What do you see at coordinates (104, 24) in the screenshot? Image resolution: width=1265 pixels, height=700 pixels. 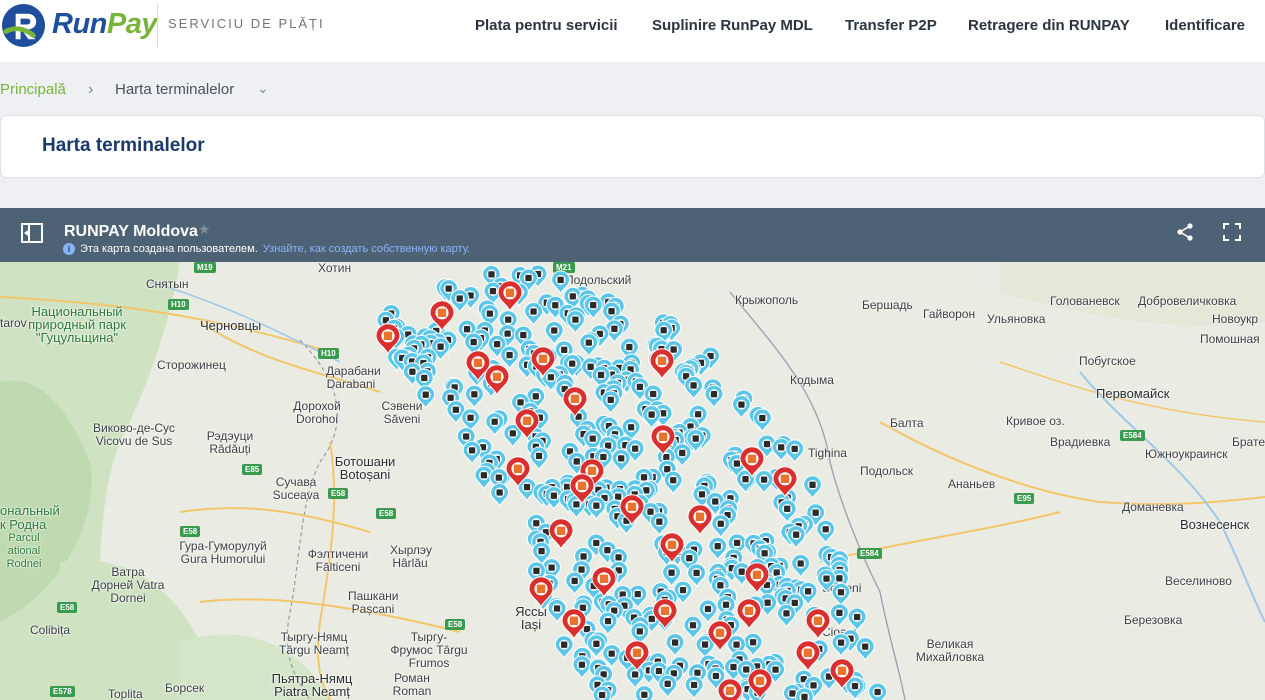 I see `logo-wordmark: RunPay` at bounding box center [104, 24].